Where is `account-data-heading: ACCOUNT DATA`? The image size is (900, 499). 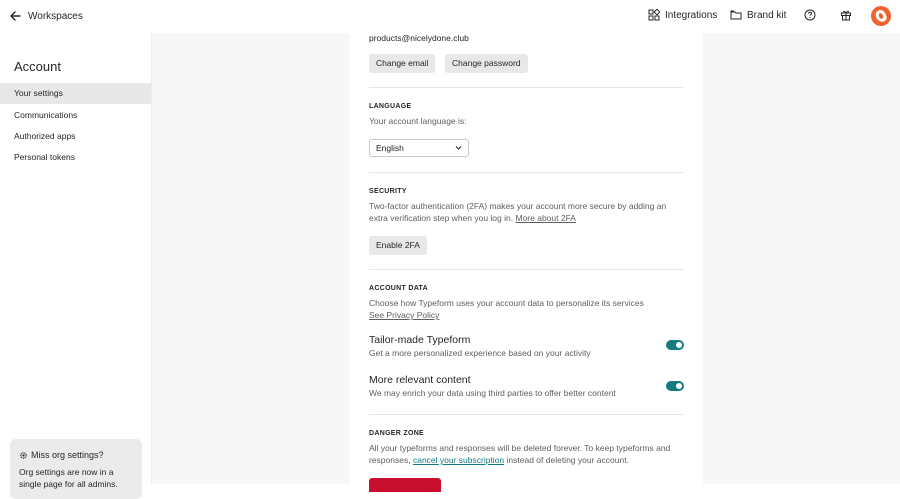
account-data-heading: ACCOUNT DATA is located at coordinates (398, 288).